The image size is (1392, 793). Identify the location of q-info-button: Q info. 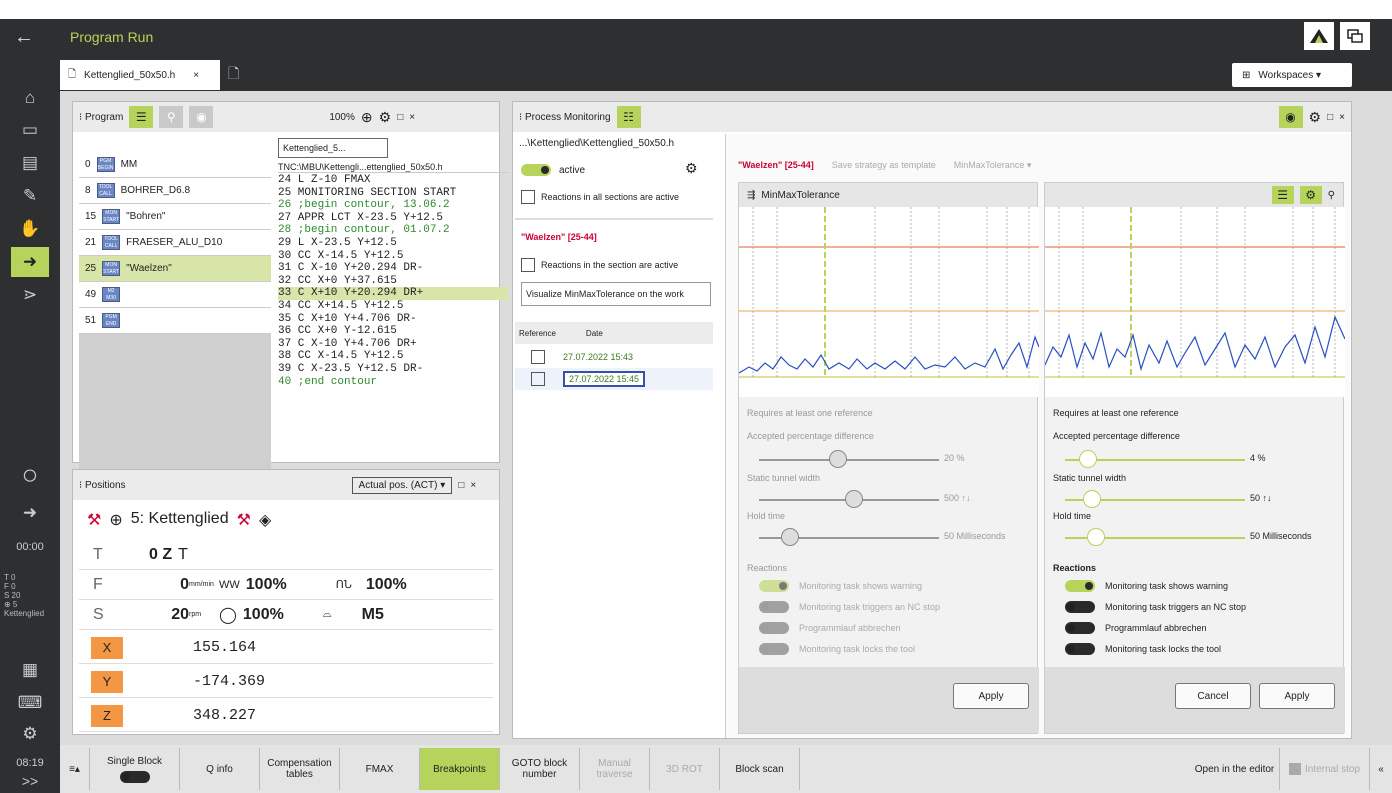
(220, 769).